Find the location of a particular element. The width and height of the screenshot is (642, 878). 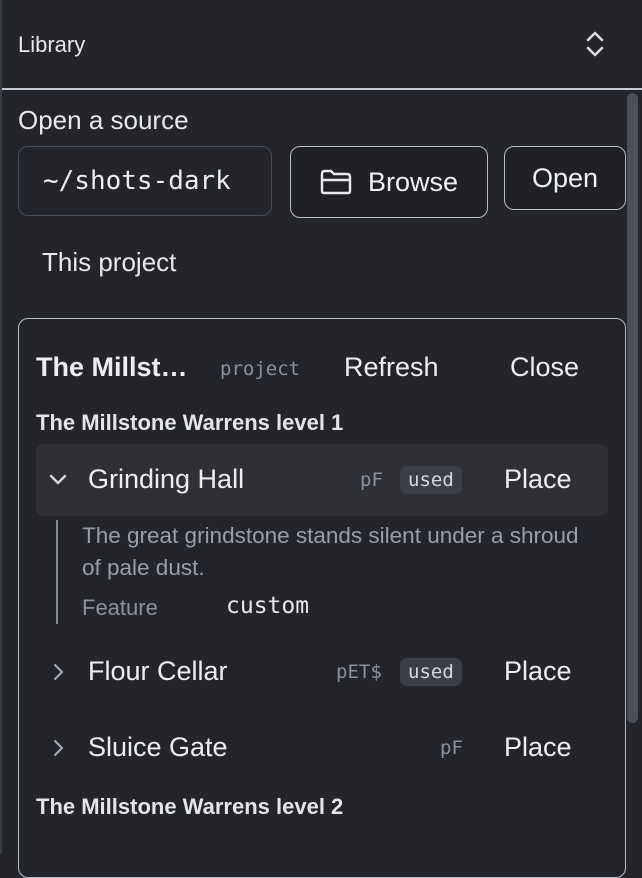

feature-value: custom is located at coordinates (268, 606).